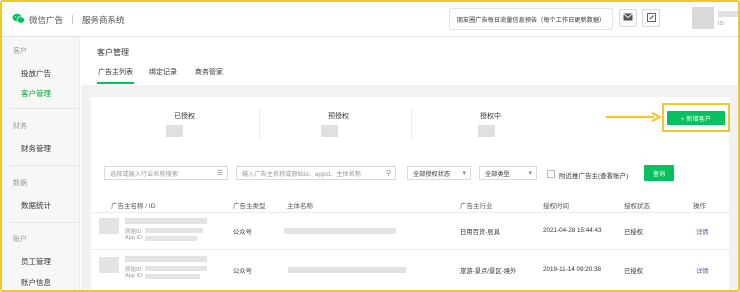 This screenshot has width=740, height=292. What do you see at coordinates (410, 249) in the screenshot?
I see `row-divider` at bounding box center [410, 249].